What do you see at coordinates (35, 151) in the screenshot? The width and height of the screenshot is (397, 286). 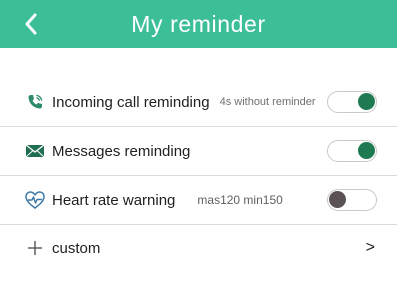 I see `envelope-icon` at bounding box center [35, 151].